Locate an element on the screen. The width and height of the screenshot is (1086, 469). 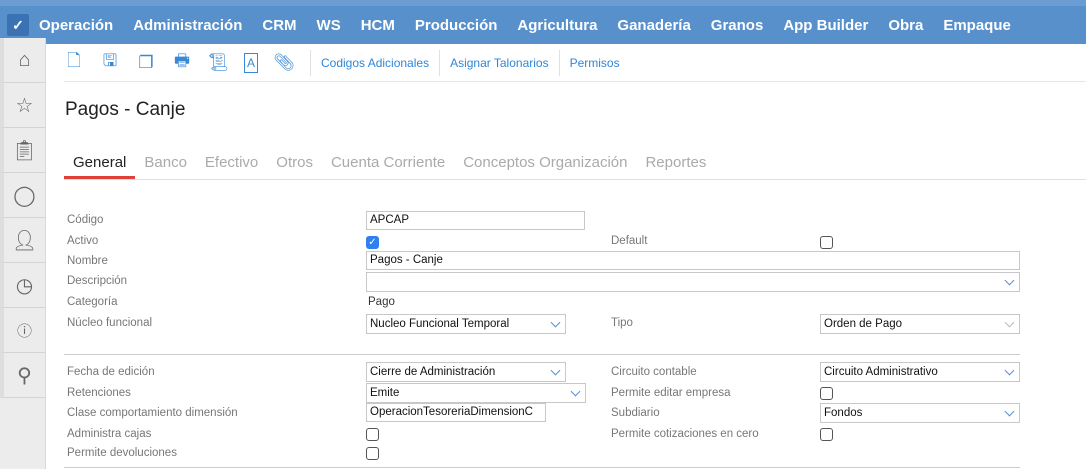
tab-reportes: Reportes is located at coordinates (675, 163).